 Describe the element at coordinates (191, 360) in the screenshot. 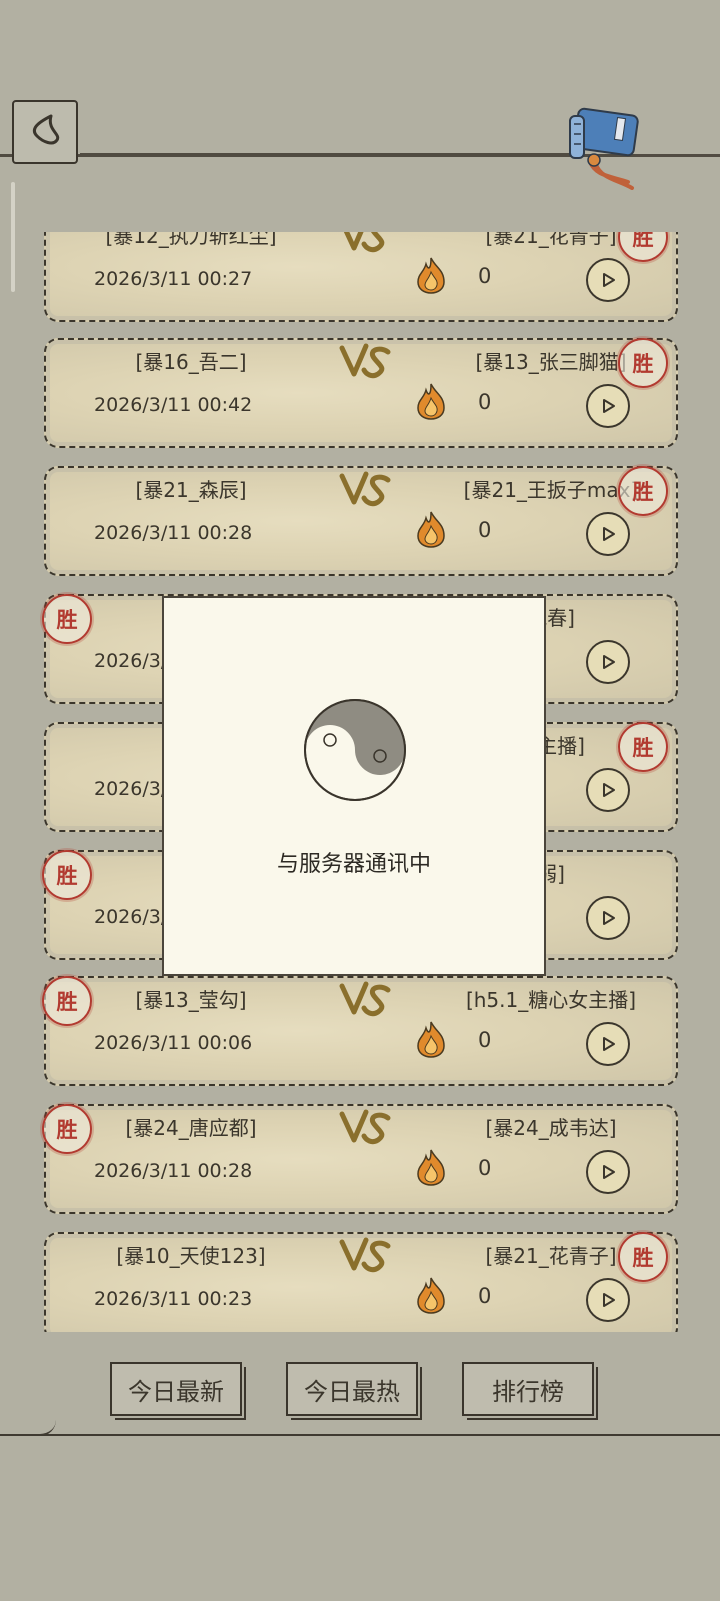

I see `player-left-name: [暴16_吾二]` at that location.